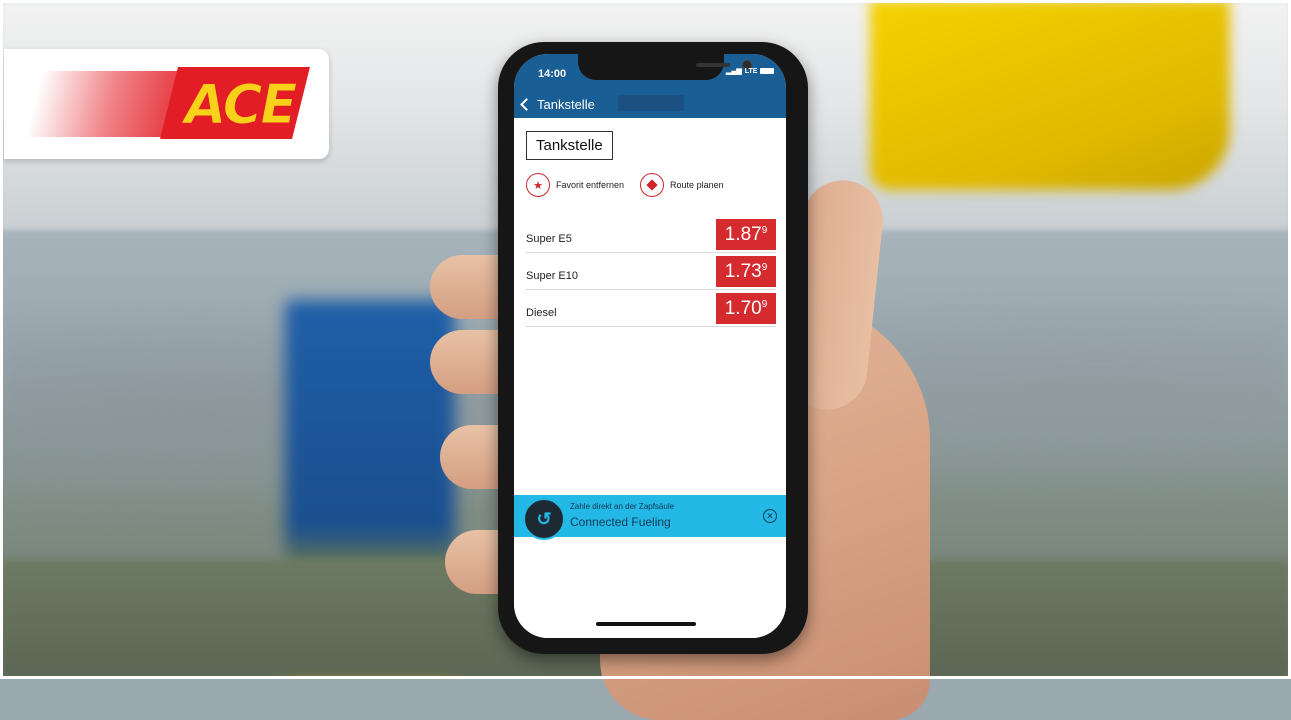 The height and width of the screenshot is (720, 1291). What do you see at coordinates (743, 308) in the screenshot?
I see `price-value: 1.70` at bounding box center [743, 308].